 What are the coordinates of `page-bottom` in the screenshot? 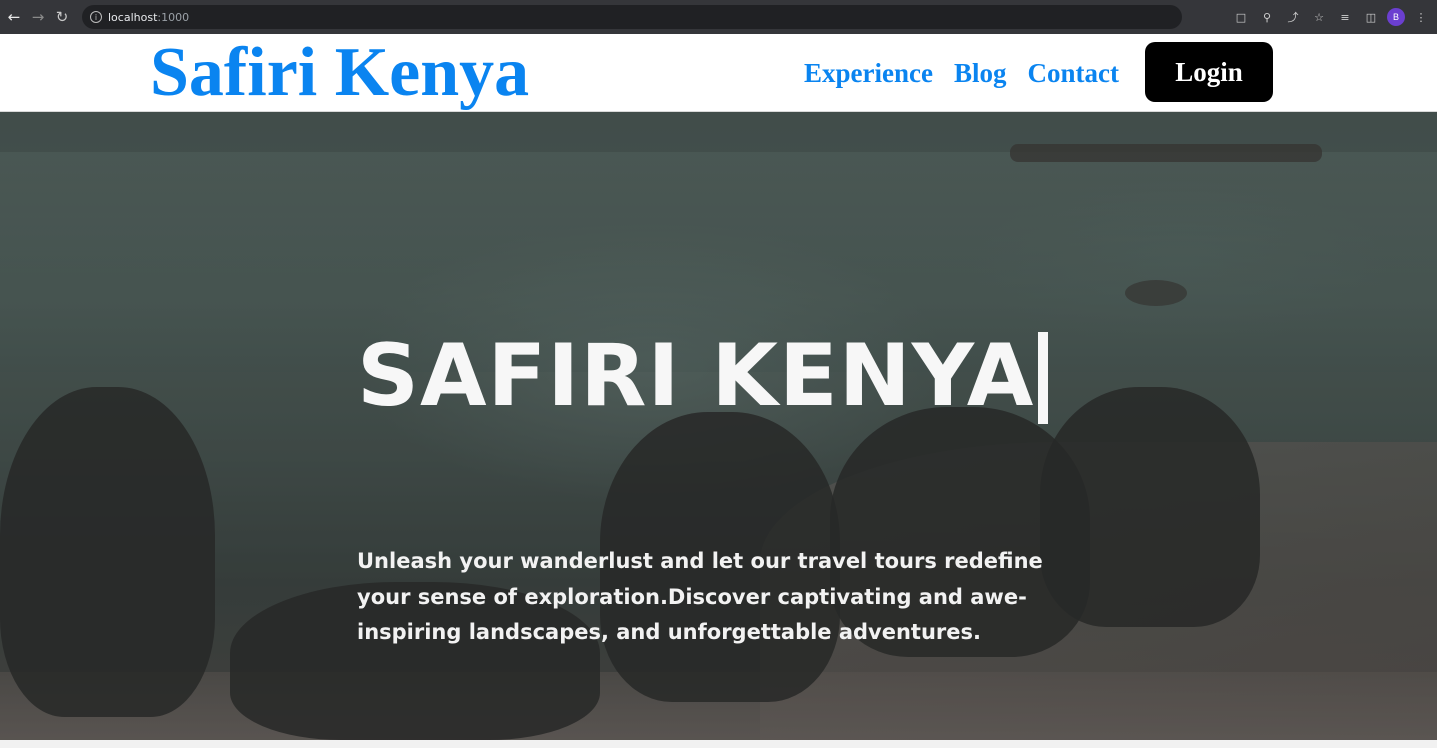 It's located at (718, 744).